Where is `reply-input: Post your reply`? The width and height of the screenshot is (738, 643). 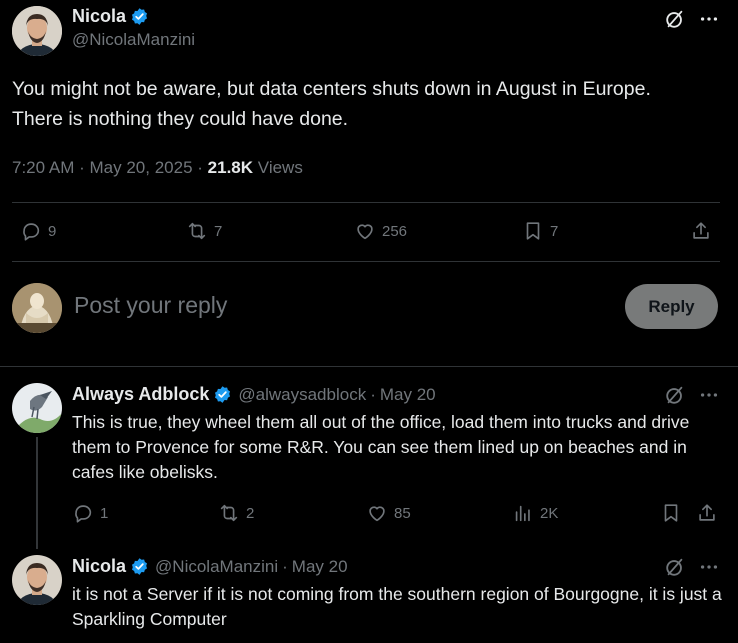
reply-input: Post your reply is located at coordinates (150, 305).